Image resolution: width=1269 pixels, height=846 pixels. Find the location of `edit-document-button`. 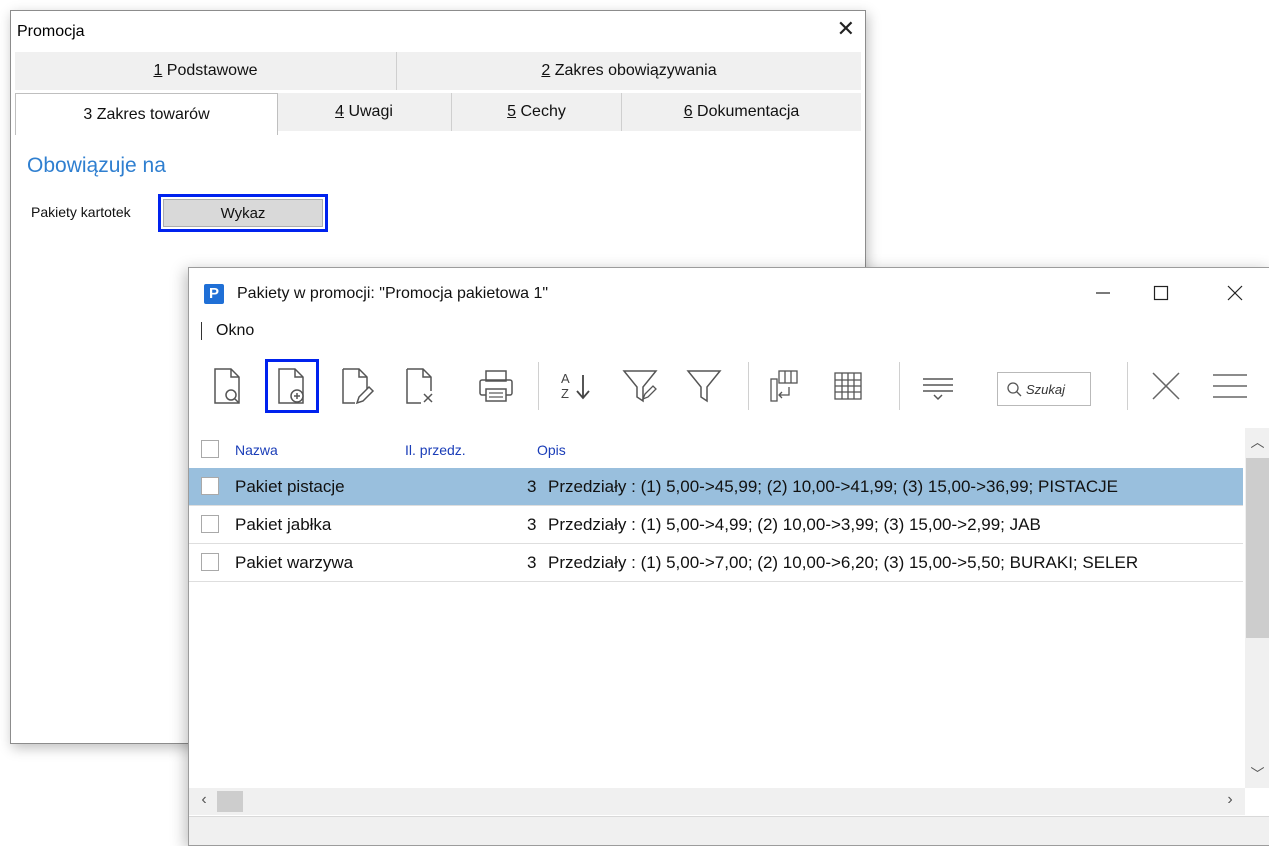

edit-document-button is located at coordinates (356, 386).